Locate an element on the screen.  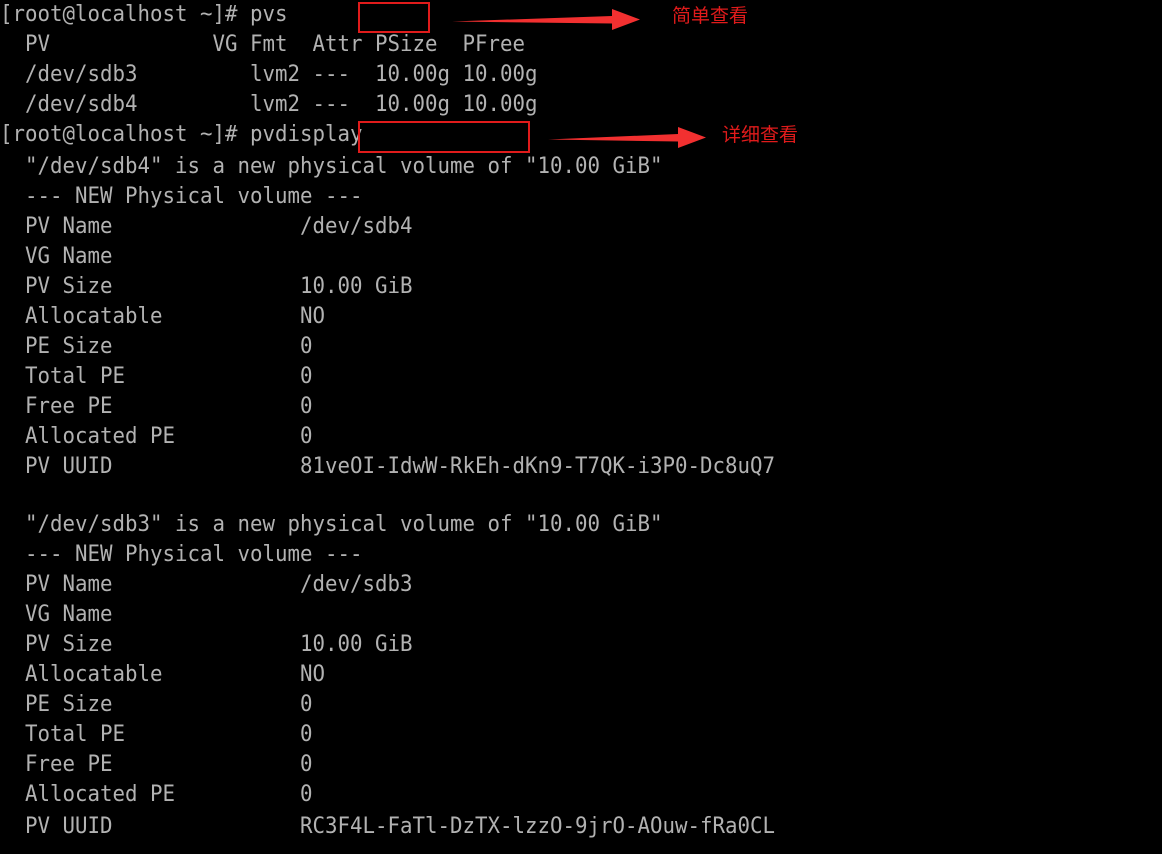
terminal-line: PV VG Fmt Attr PSize PFree is located at coordinates (285, 45).